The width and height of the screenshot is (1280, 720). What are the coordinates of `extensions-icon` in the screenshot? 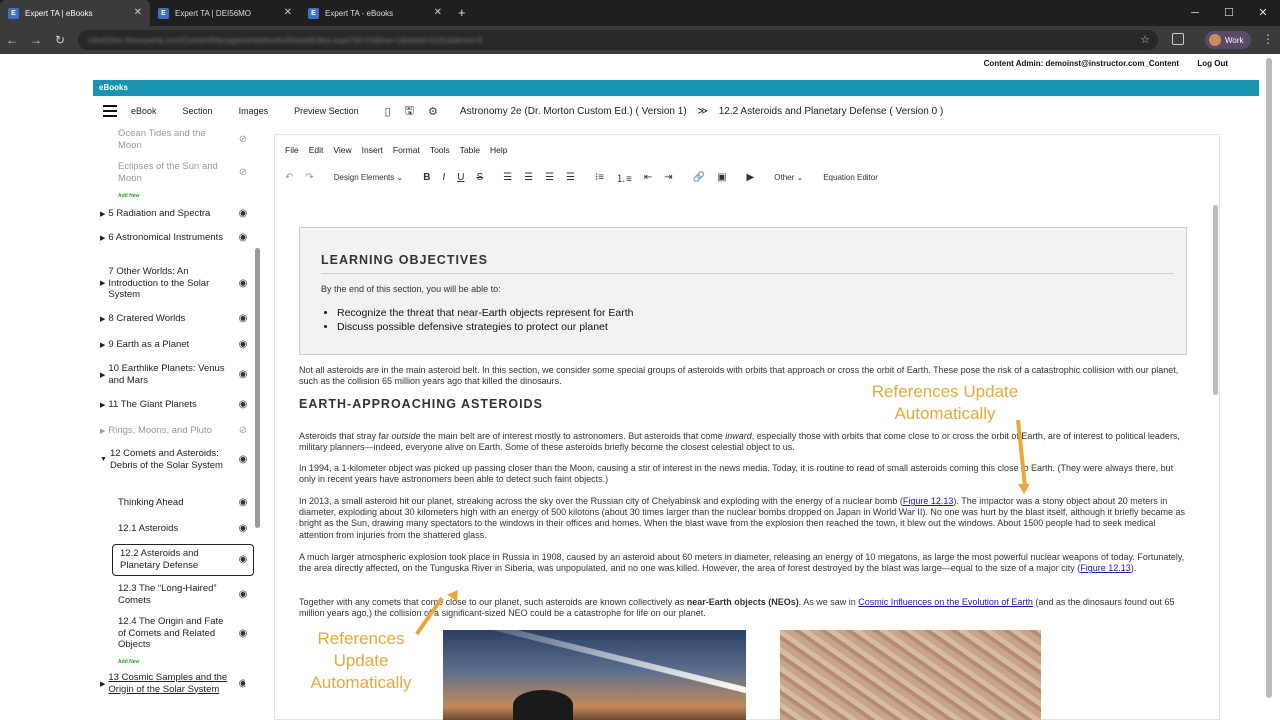 It's located at (1178, 39).